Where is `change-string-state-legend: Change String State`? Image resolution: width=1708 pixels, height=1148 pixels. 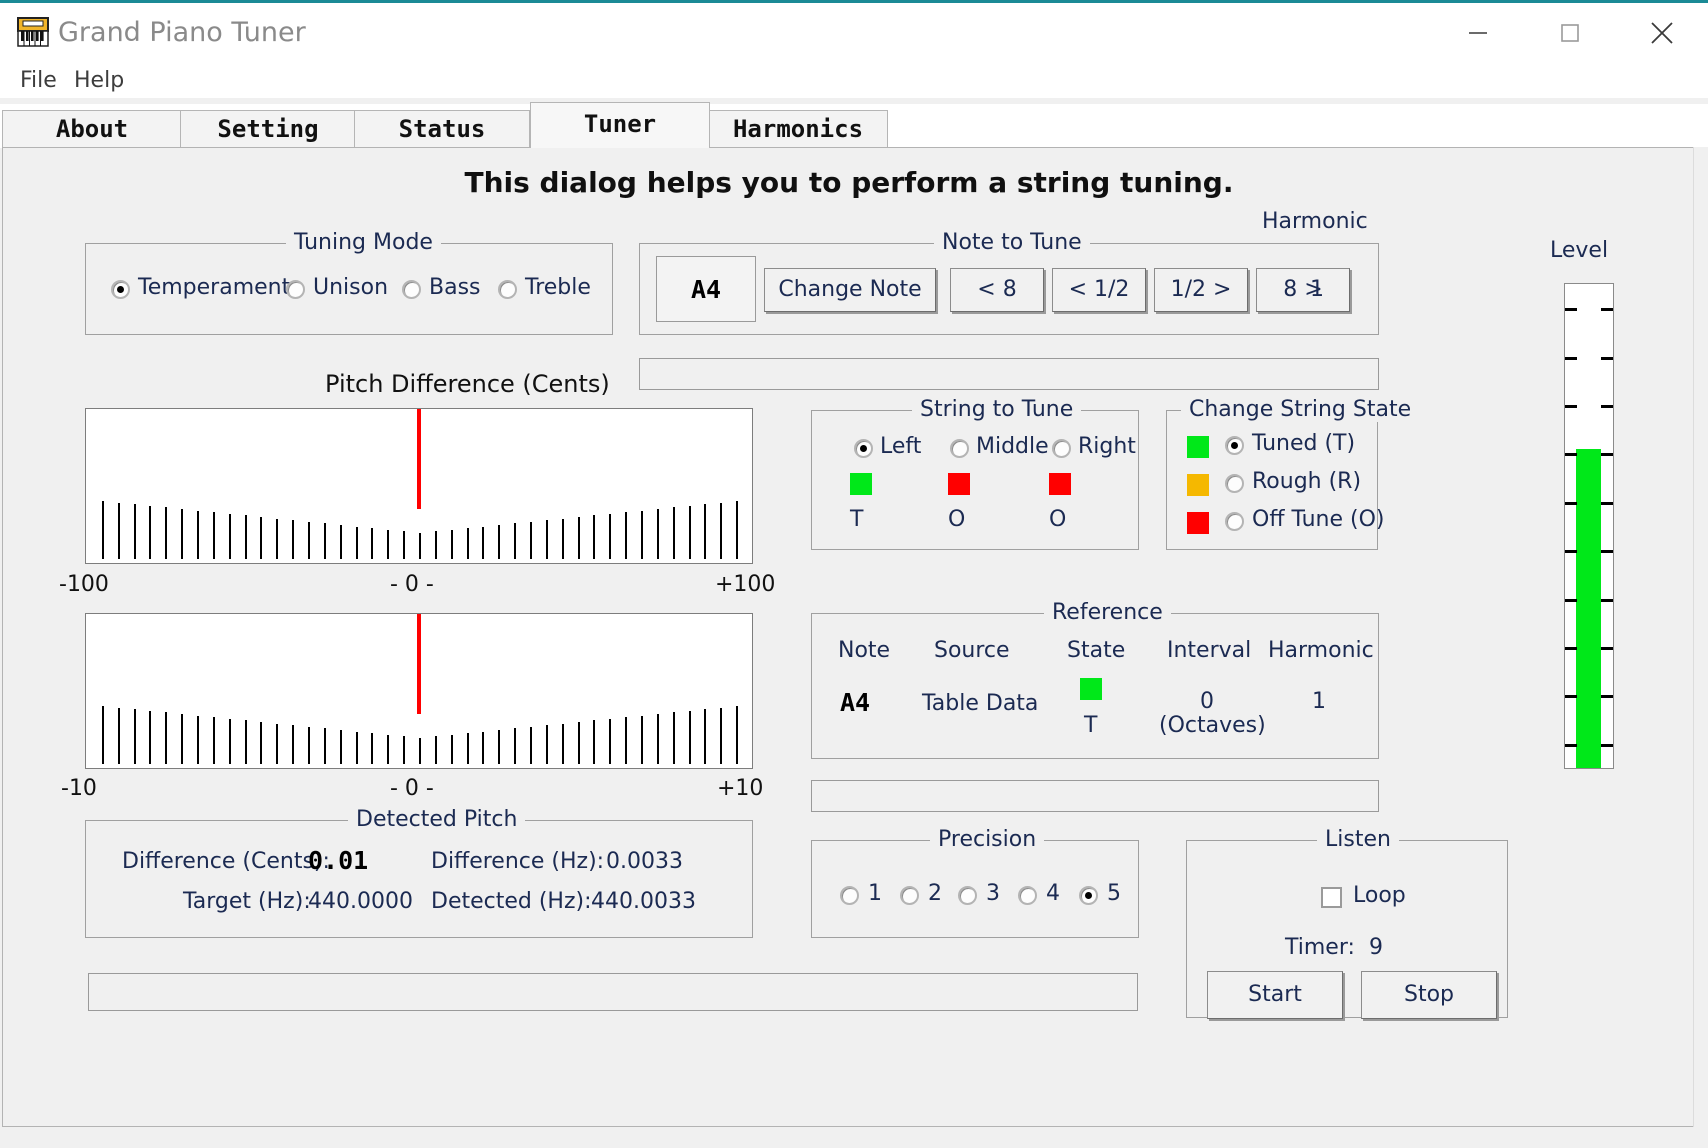
change-string-state-legend: Change String State is located at coordinates (1300, 409).